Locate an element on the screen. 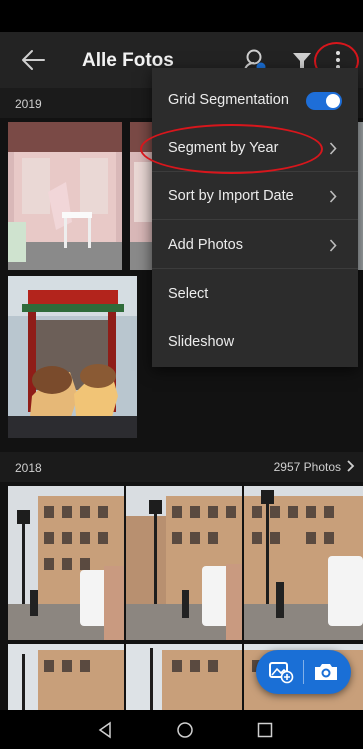 This screenshot has width=363, height=749. nav-recents-icon is located at coordinates (265, 730).